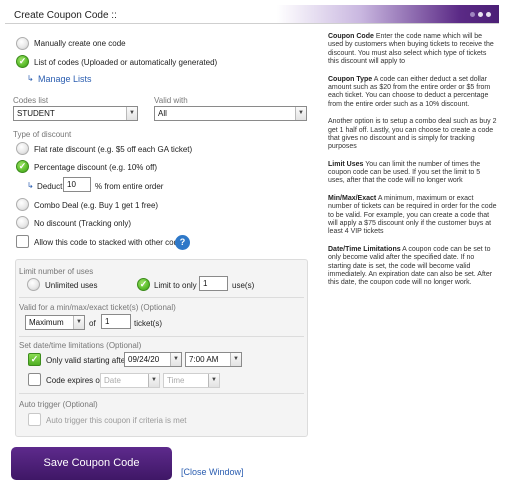 The height and width of the screenshot is (491, 505). I want to click on expires-label: Code expires on, so click(75, 380).